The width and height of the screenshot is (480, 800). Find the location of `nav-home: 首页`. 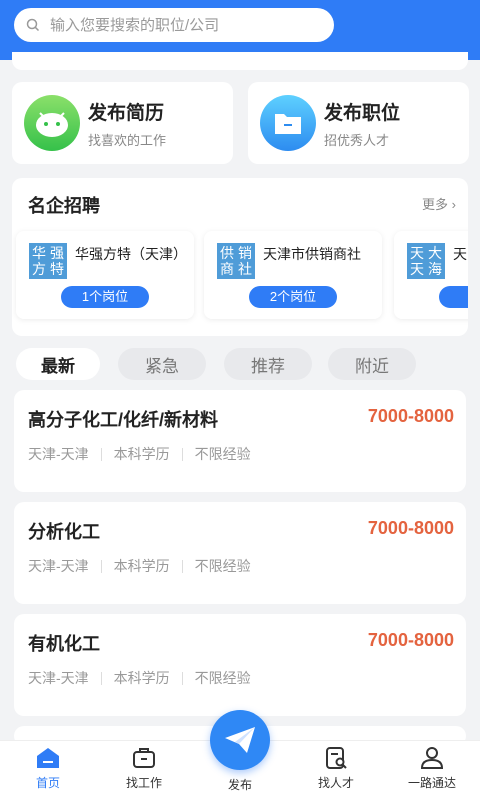

nav-home: 首页 is located at coordinates (48, 768).